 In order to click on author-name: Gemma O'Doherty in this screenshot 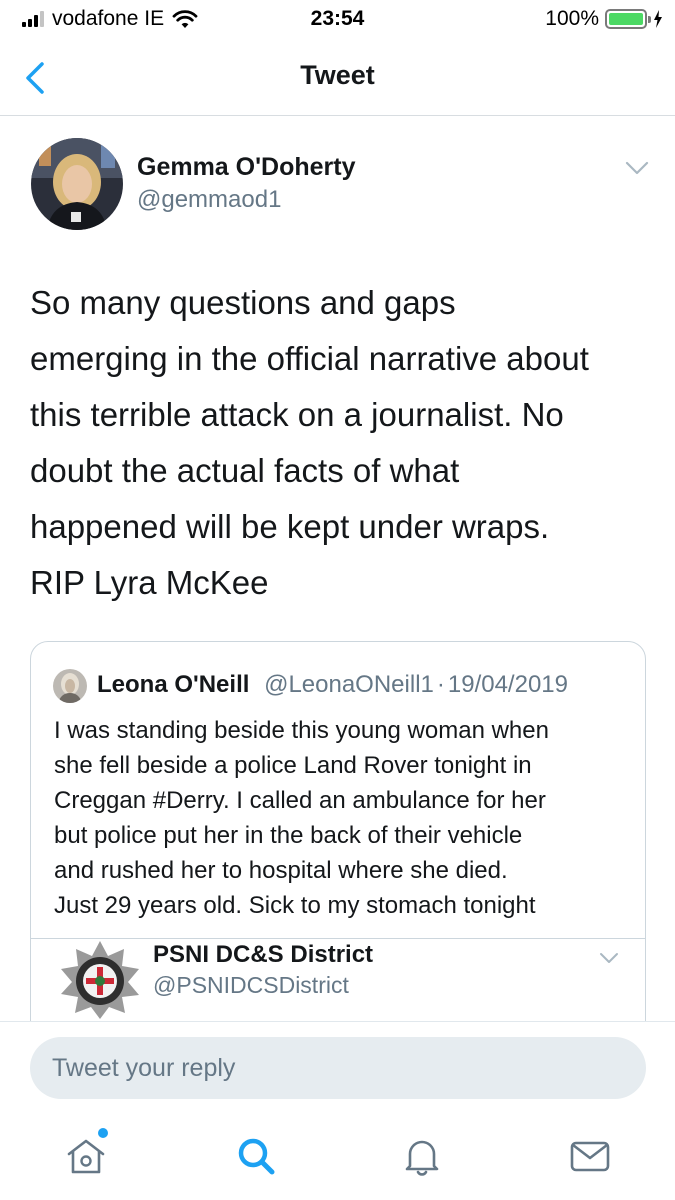, I will do `click(246, 167)`.